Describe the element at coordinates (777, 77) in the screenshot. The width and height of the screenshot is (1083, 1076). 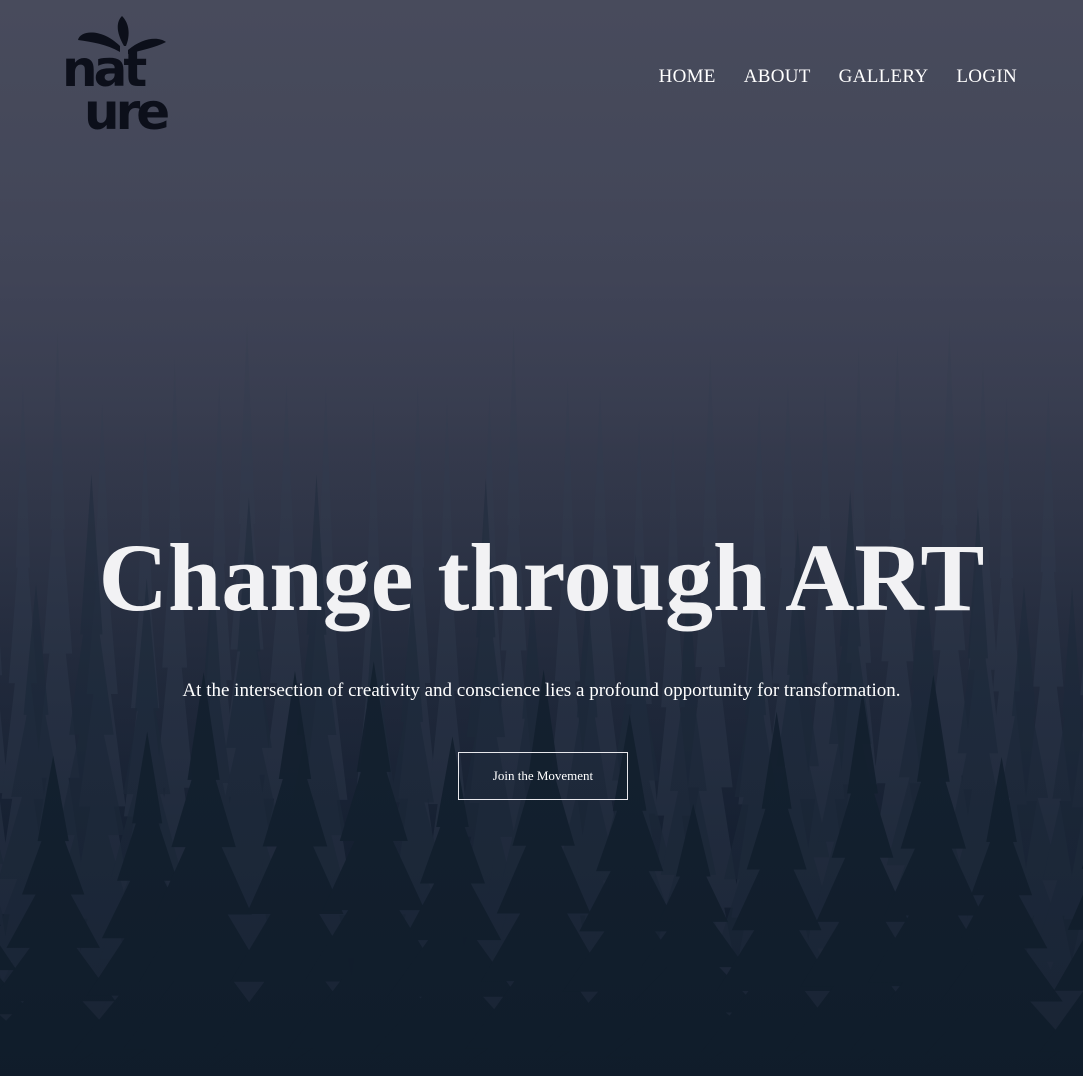
I see `nav-about: ABOUT` at that location.